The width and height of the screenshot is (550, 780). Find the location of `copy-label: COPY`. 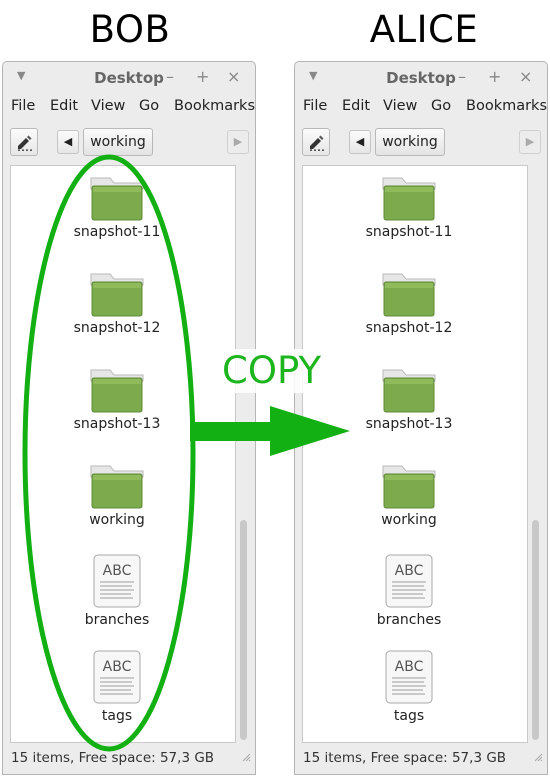

copy-label: COPY is located at coordinates (272, 371).